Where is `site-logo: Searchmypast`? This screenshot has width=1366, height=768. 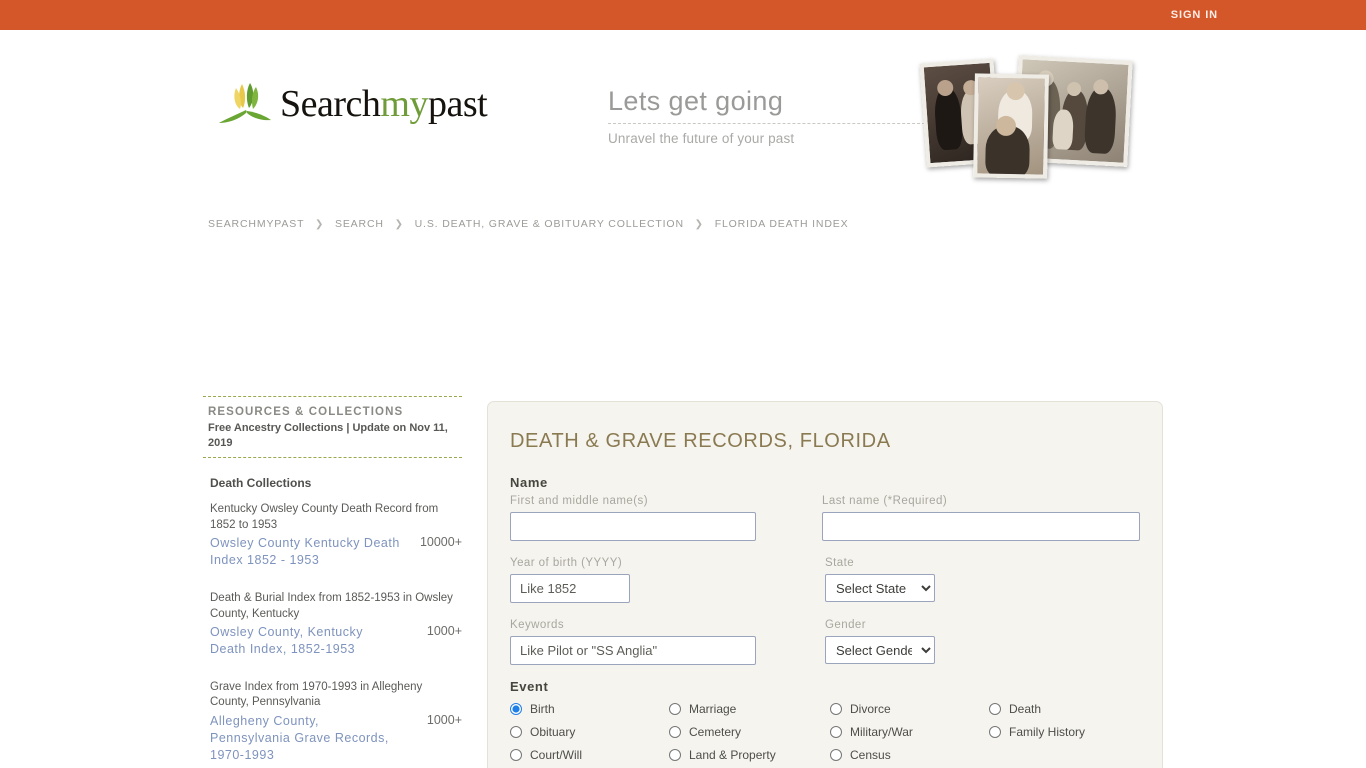 site-logo: Searchmypast is located at coordinates (352, 104).